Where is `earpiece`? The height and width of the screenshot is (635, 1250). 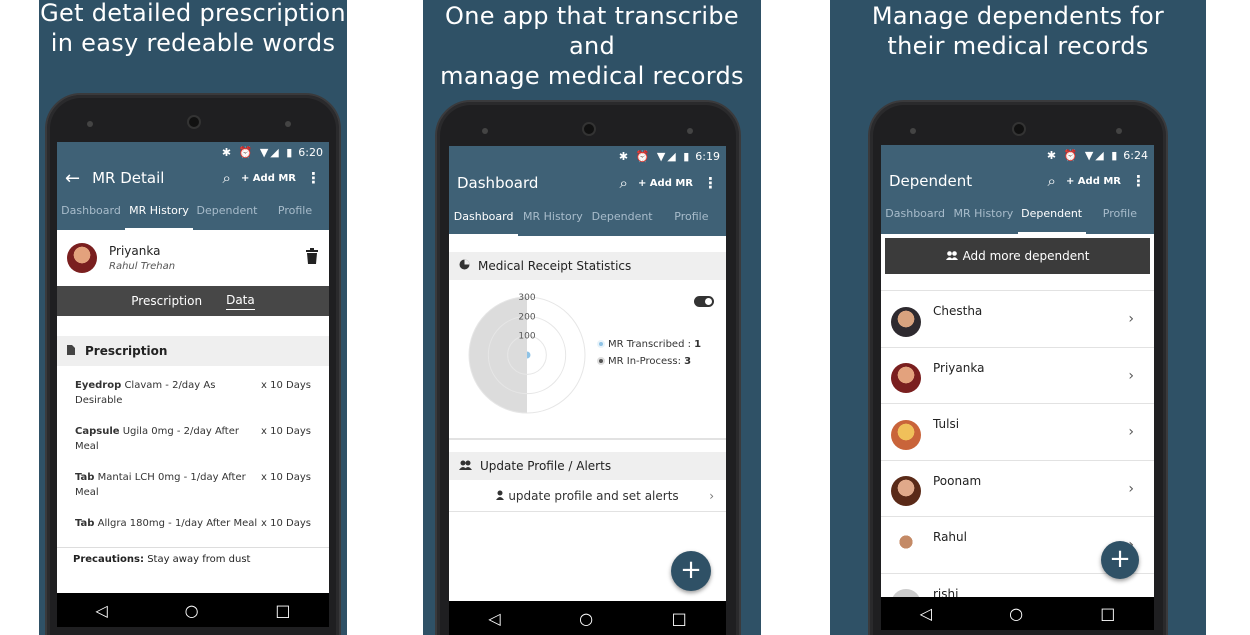
earpiece is located at coordinates (589, 129).